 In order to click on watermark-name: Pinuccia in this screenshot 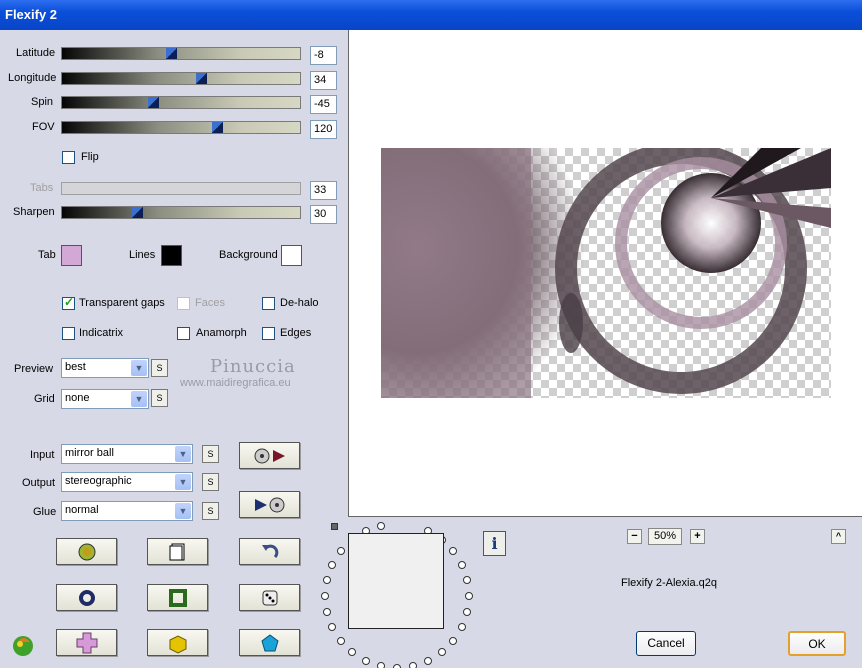, I will do `click(253, 366)`.